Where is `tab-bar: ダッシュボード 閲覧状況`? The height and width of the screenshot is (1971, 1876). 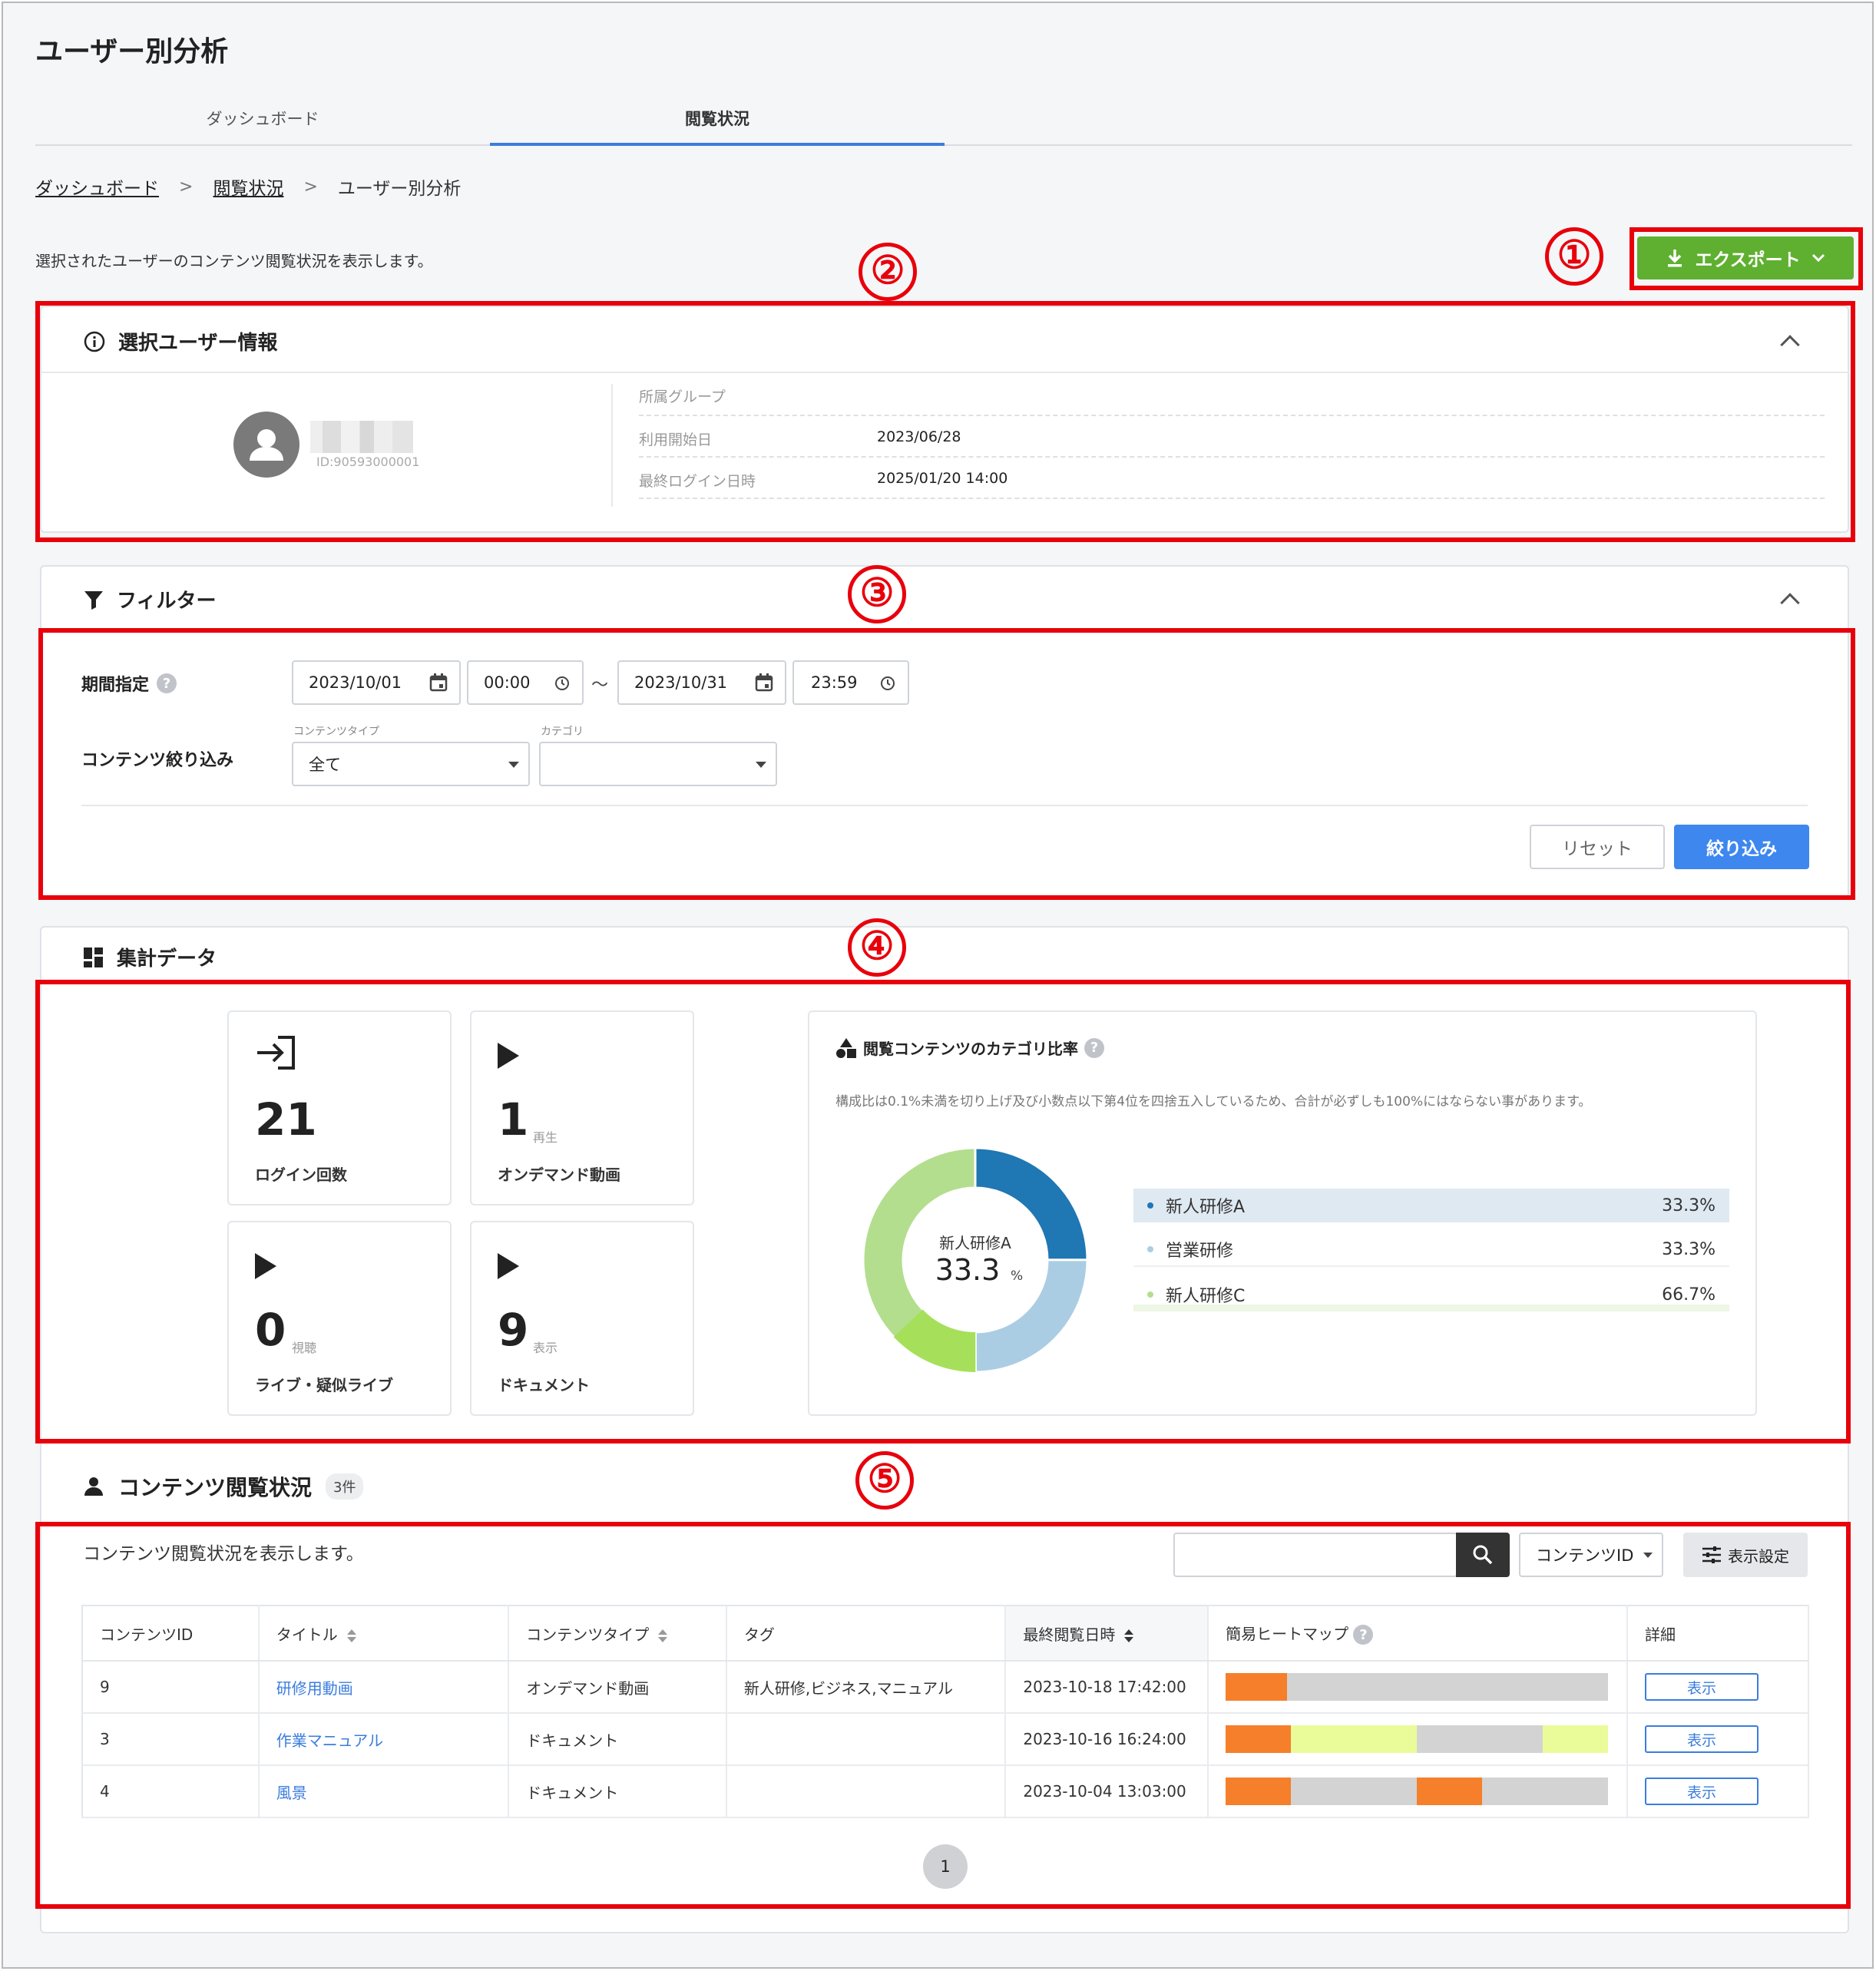
tab-bar: ダッシュボード 閲覧状況 is located at coordinates (943, 122).